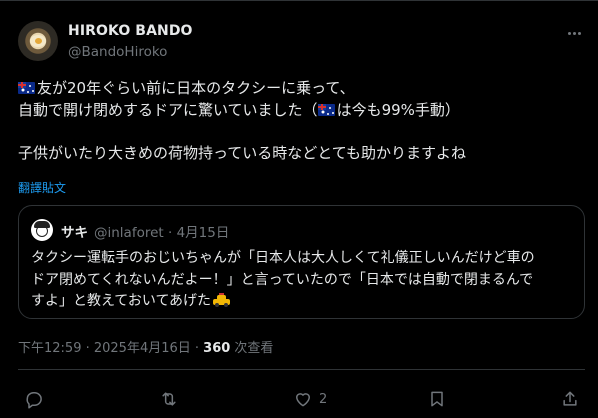 The width and height of the screenshot is (598, 418). Describe the element at coordinates (117, 52) in the screenshot. I see `author-handle: @BandoHiroko` at that location.